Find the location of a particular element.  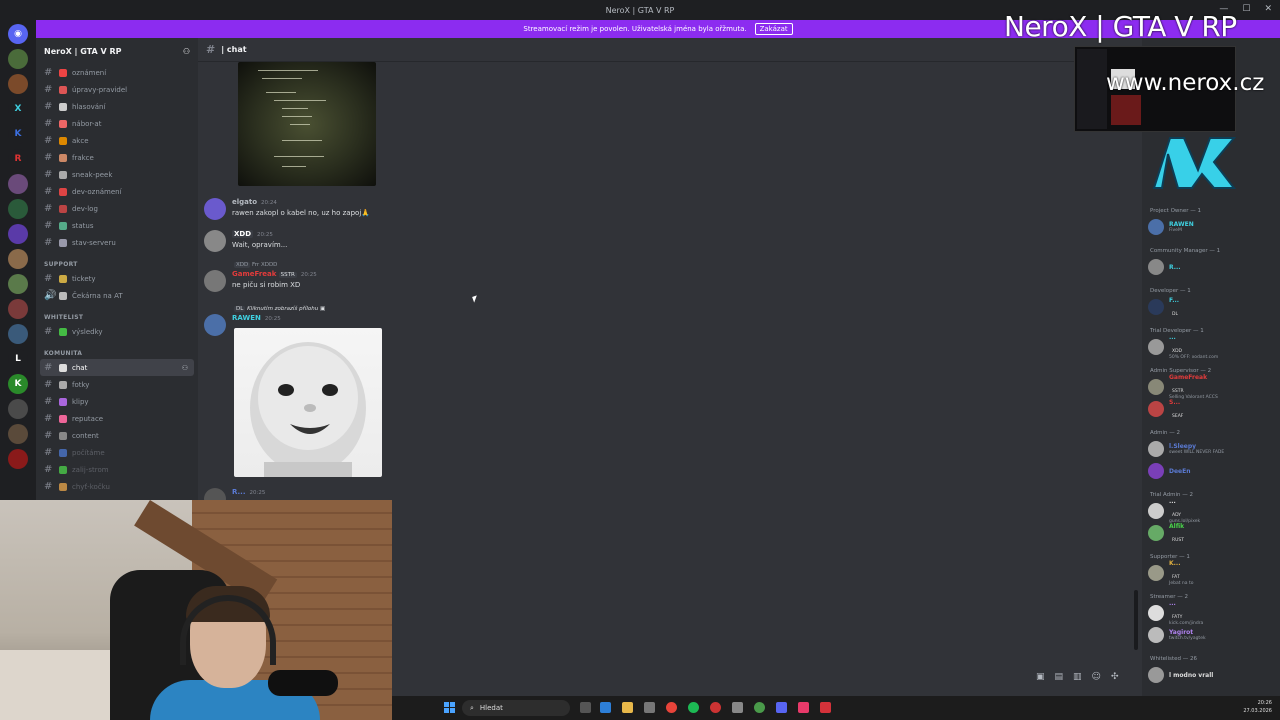

composer-icons: ▣ ▤ ▥ ☺ ✣ is located at coordinates (1077, 677).